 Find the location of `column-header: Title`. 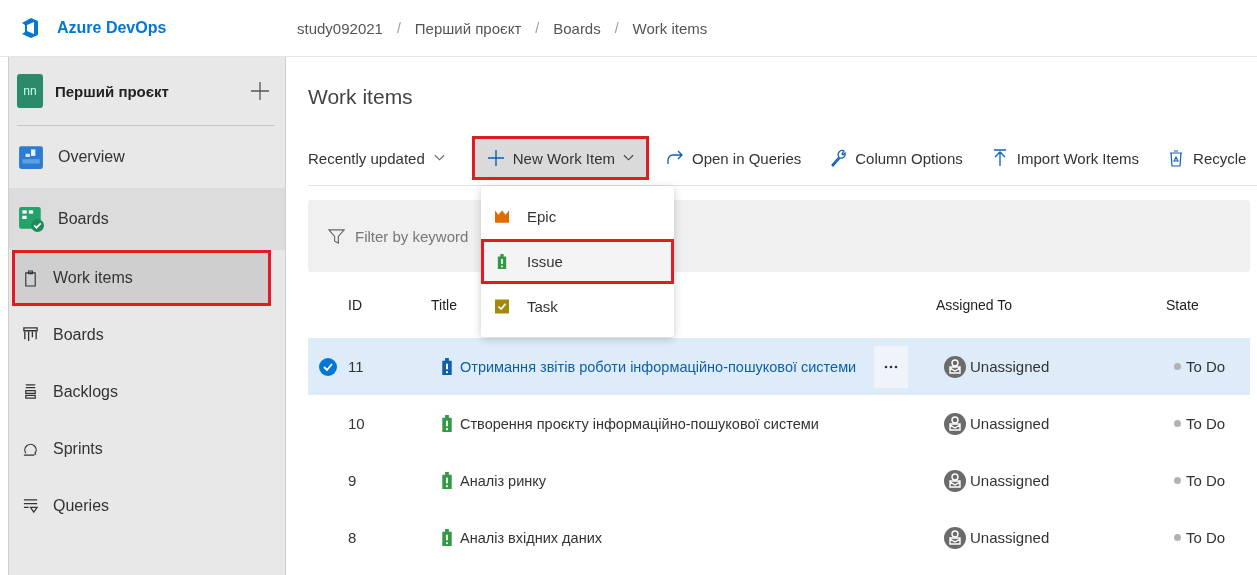

column-header: Title is located at coordinates (444, 305).